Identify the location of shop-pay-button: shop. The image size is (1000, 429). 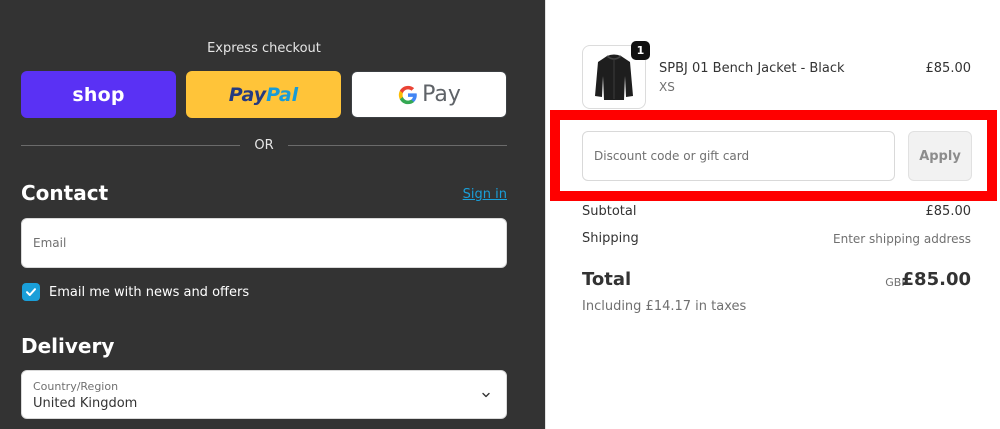
(98, 94).